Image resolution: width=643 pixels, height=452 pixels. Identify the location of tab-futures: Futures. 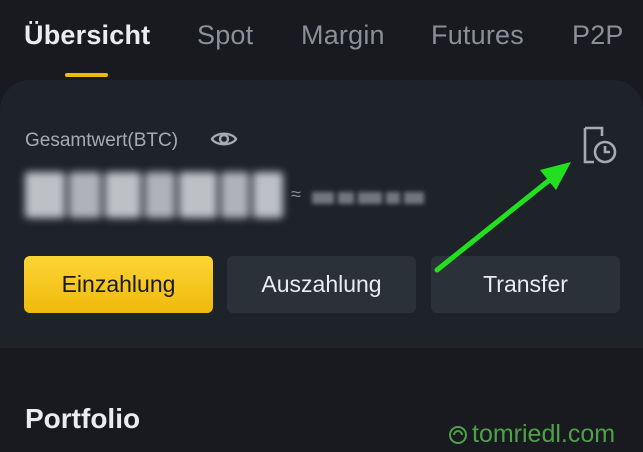
(477, 35).